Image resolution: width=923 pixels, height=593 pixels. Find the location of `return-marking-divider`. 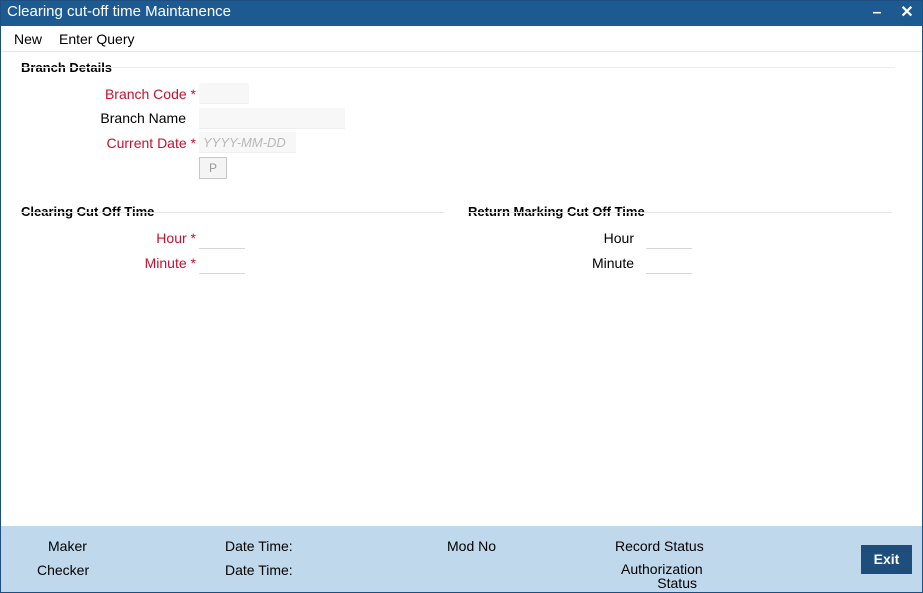

return-marking-divider is located at coordinates (680, 212).